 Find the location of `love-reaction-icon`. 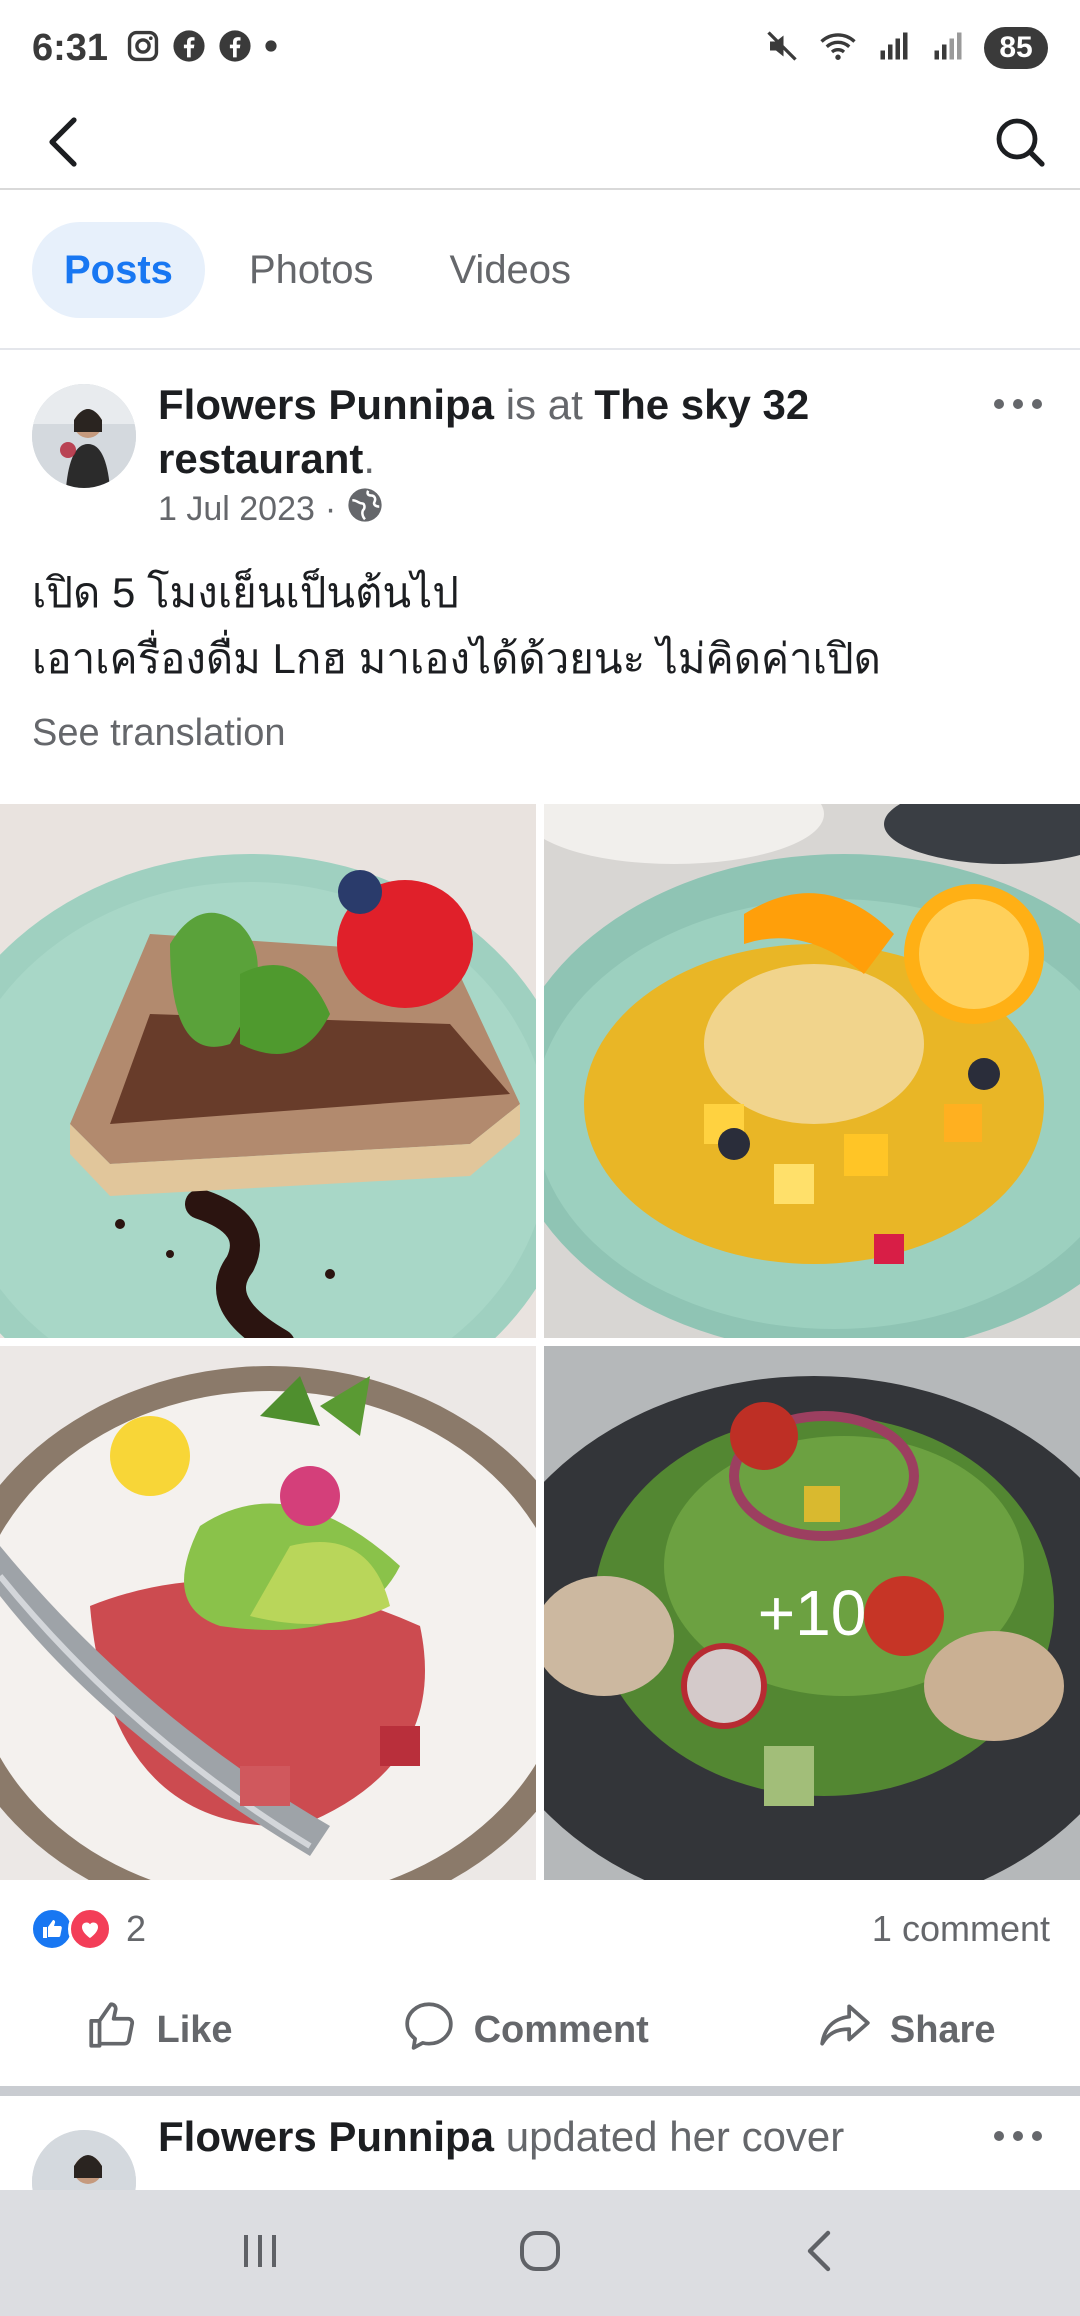

love-reaction-icon is located at coordinates (90, 1929).